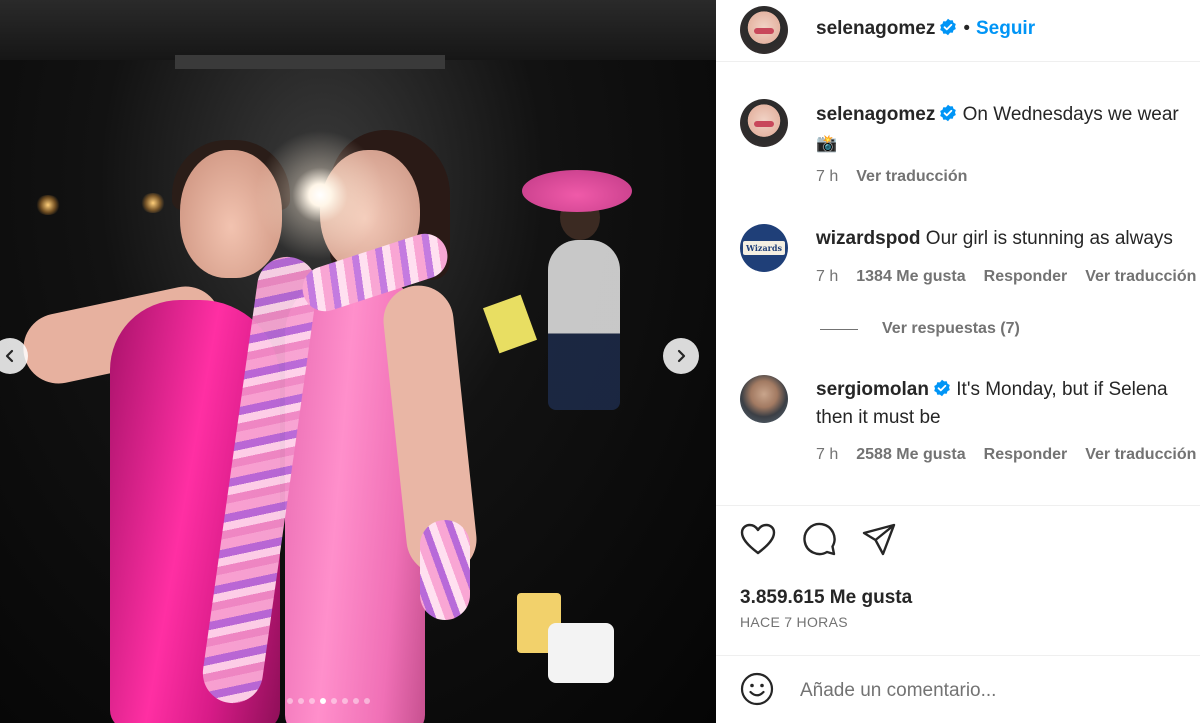  I want to click on chevron-left-icon, so click(9, 356).